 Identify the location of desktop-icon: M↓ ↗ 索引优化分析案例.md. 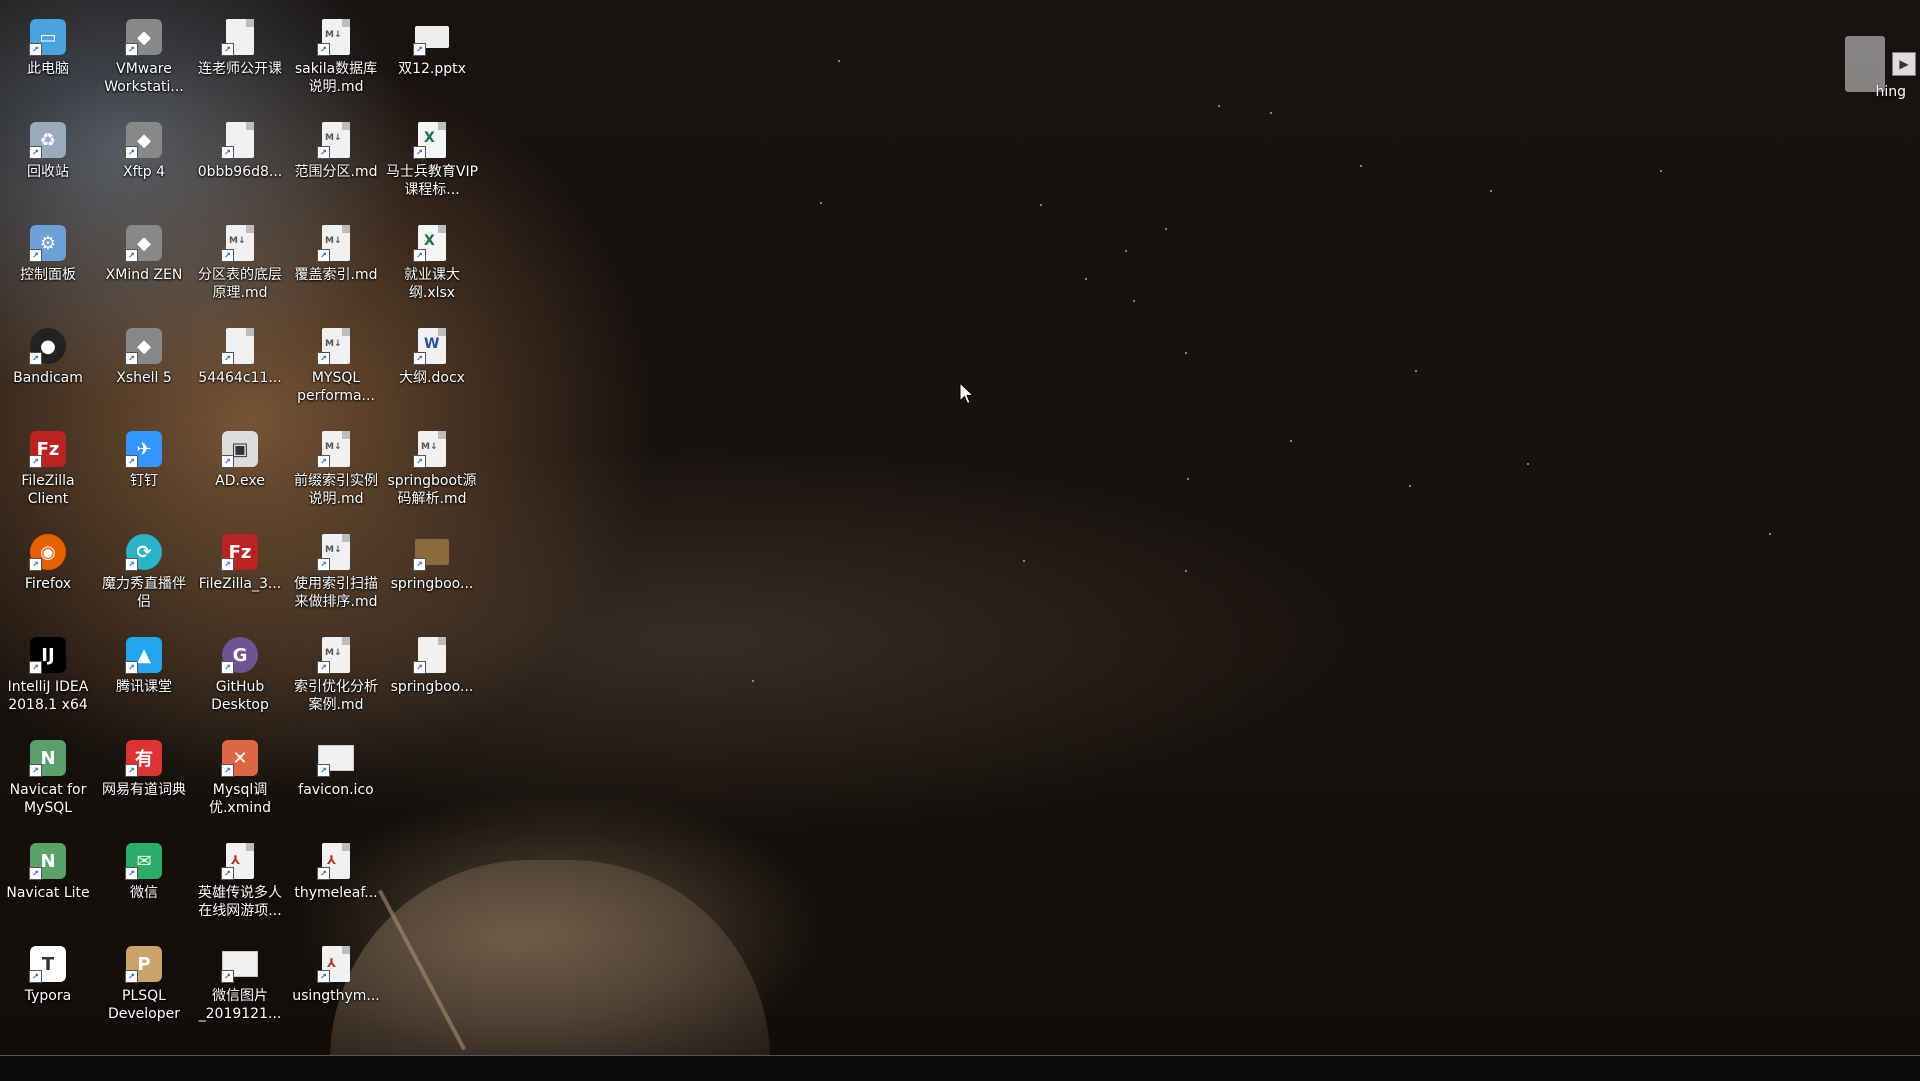
(336, 686).